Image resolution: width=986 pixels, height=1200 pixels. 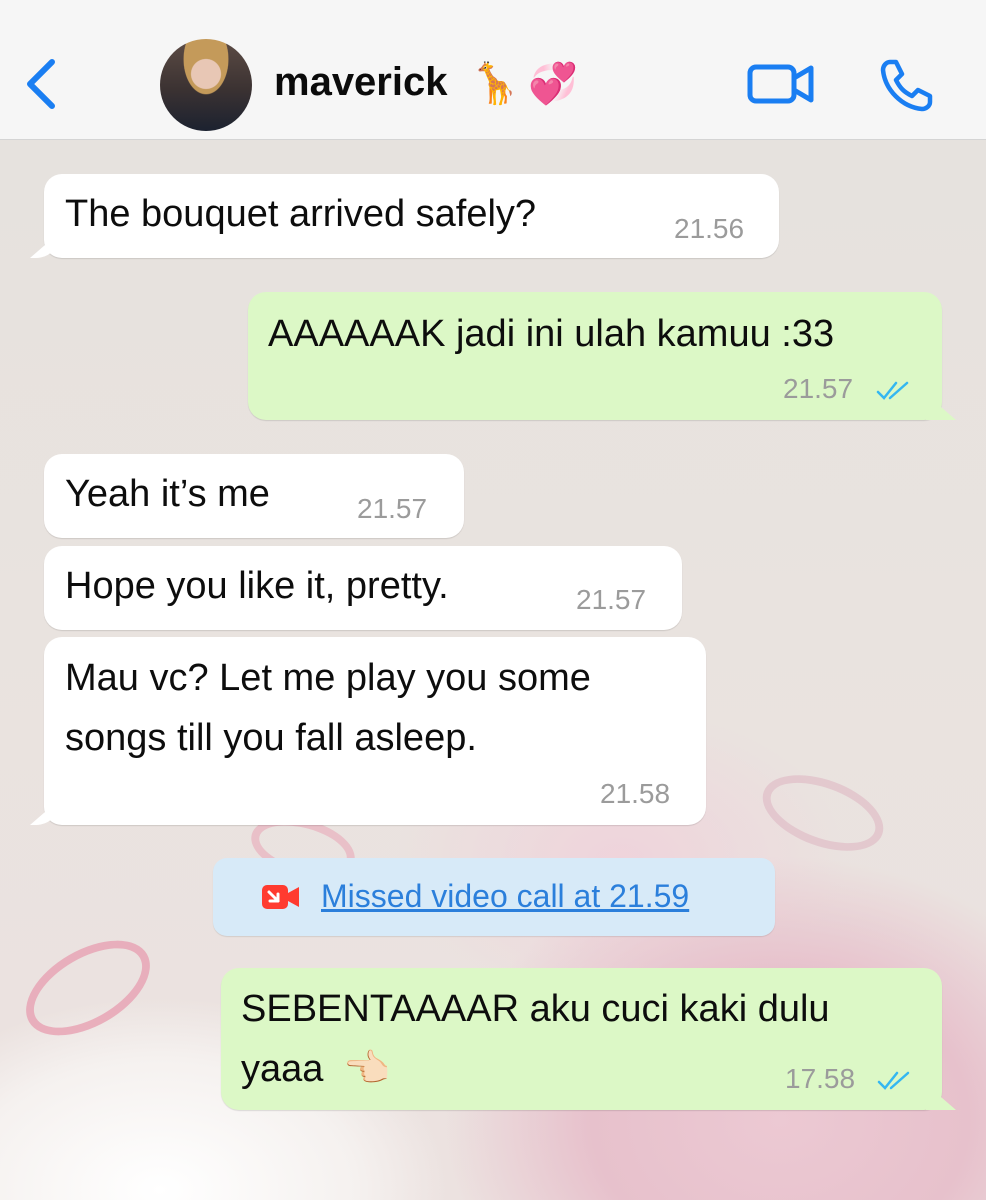 What do you see at coordinates (280, 897) in the screenshot?
I see `missed-video-call-icon` at bounding box center [280, 897].